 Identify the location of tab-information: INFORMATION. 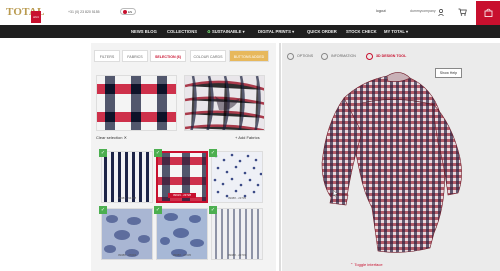
(338, 56).